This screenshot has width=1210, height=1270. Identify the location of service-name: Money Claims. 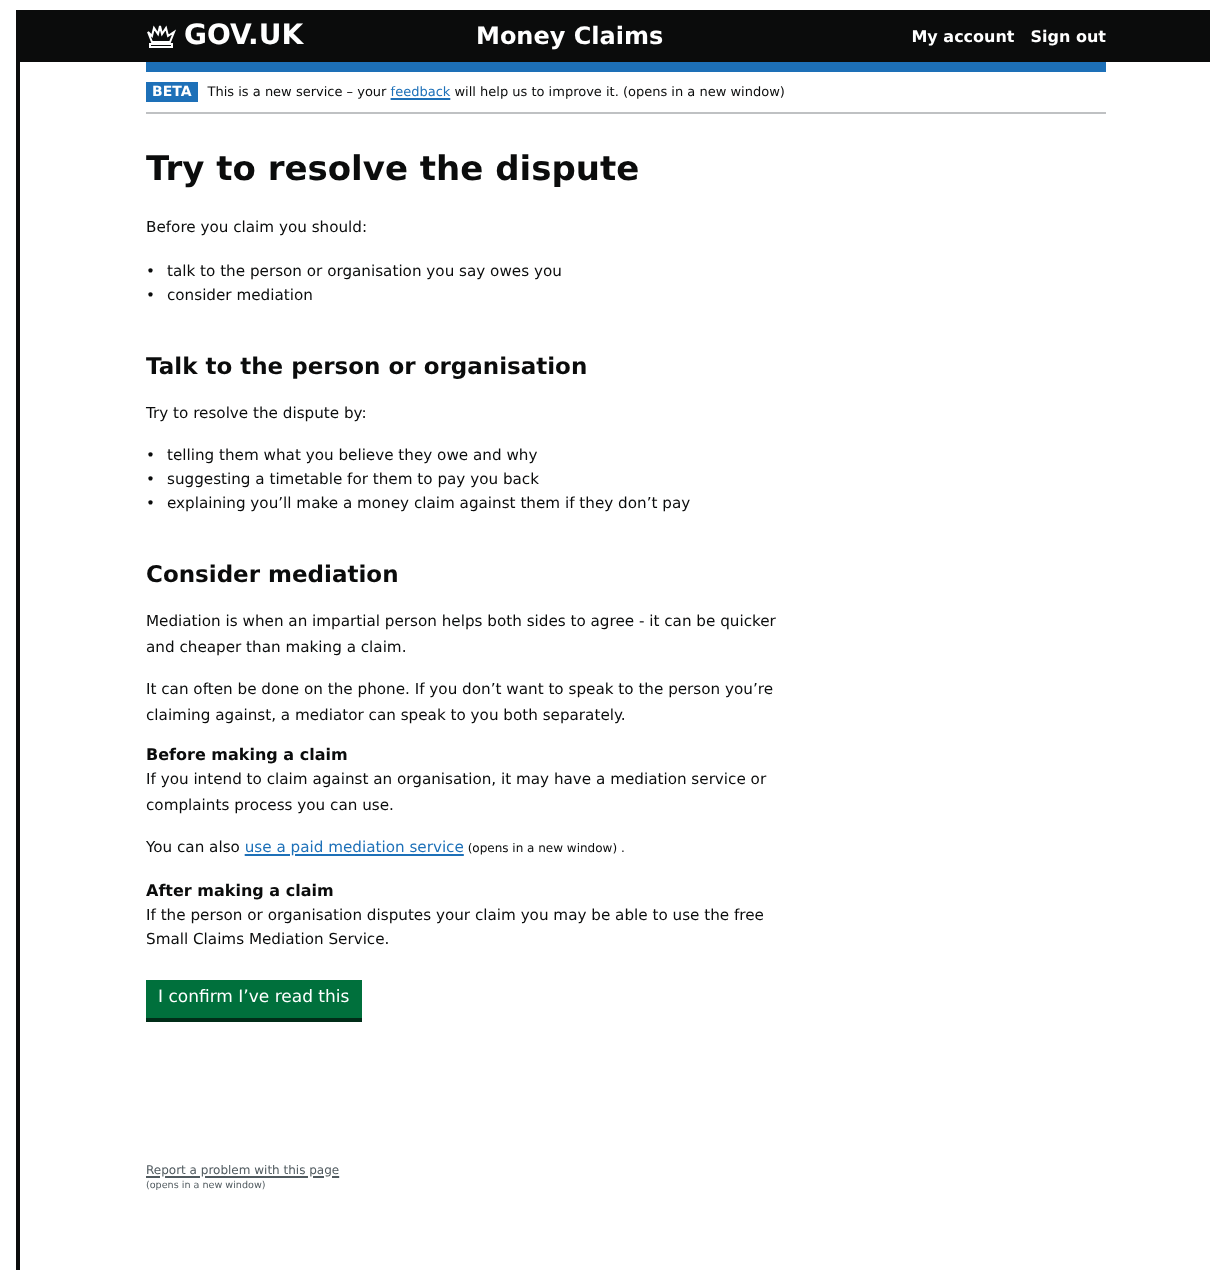
(570, 36).